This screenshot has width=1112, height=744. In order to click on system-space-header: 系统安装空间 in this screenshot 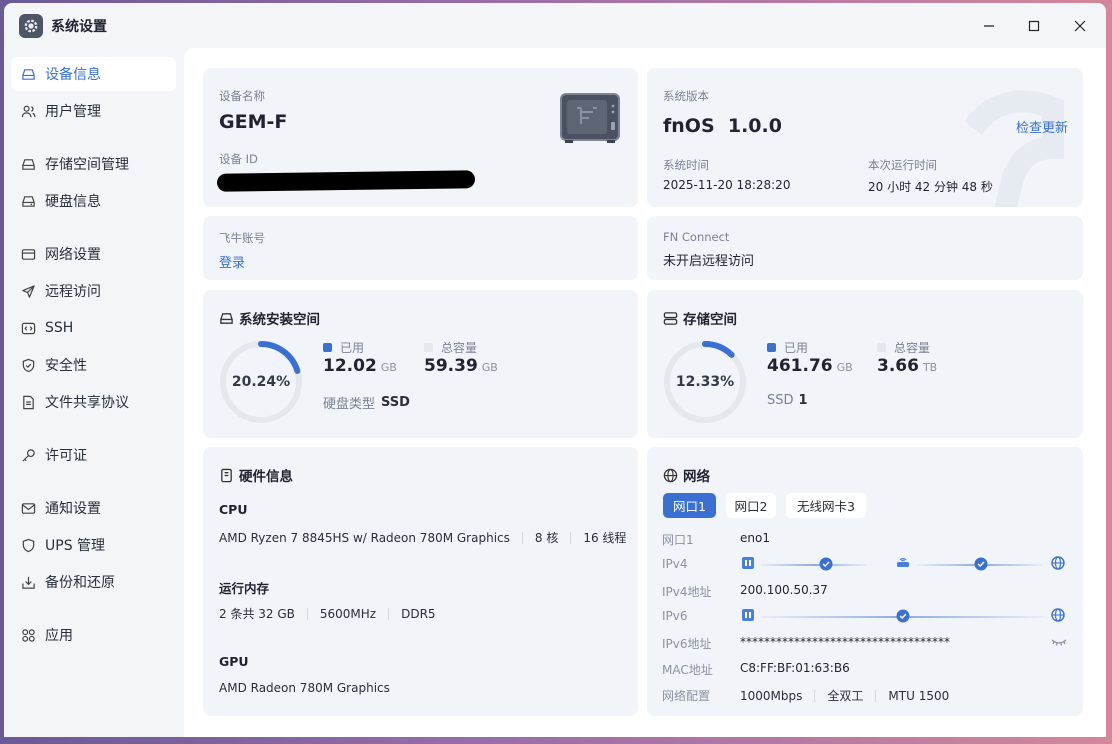, I will do `click(269, 318)`.